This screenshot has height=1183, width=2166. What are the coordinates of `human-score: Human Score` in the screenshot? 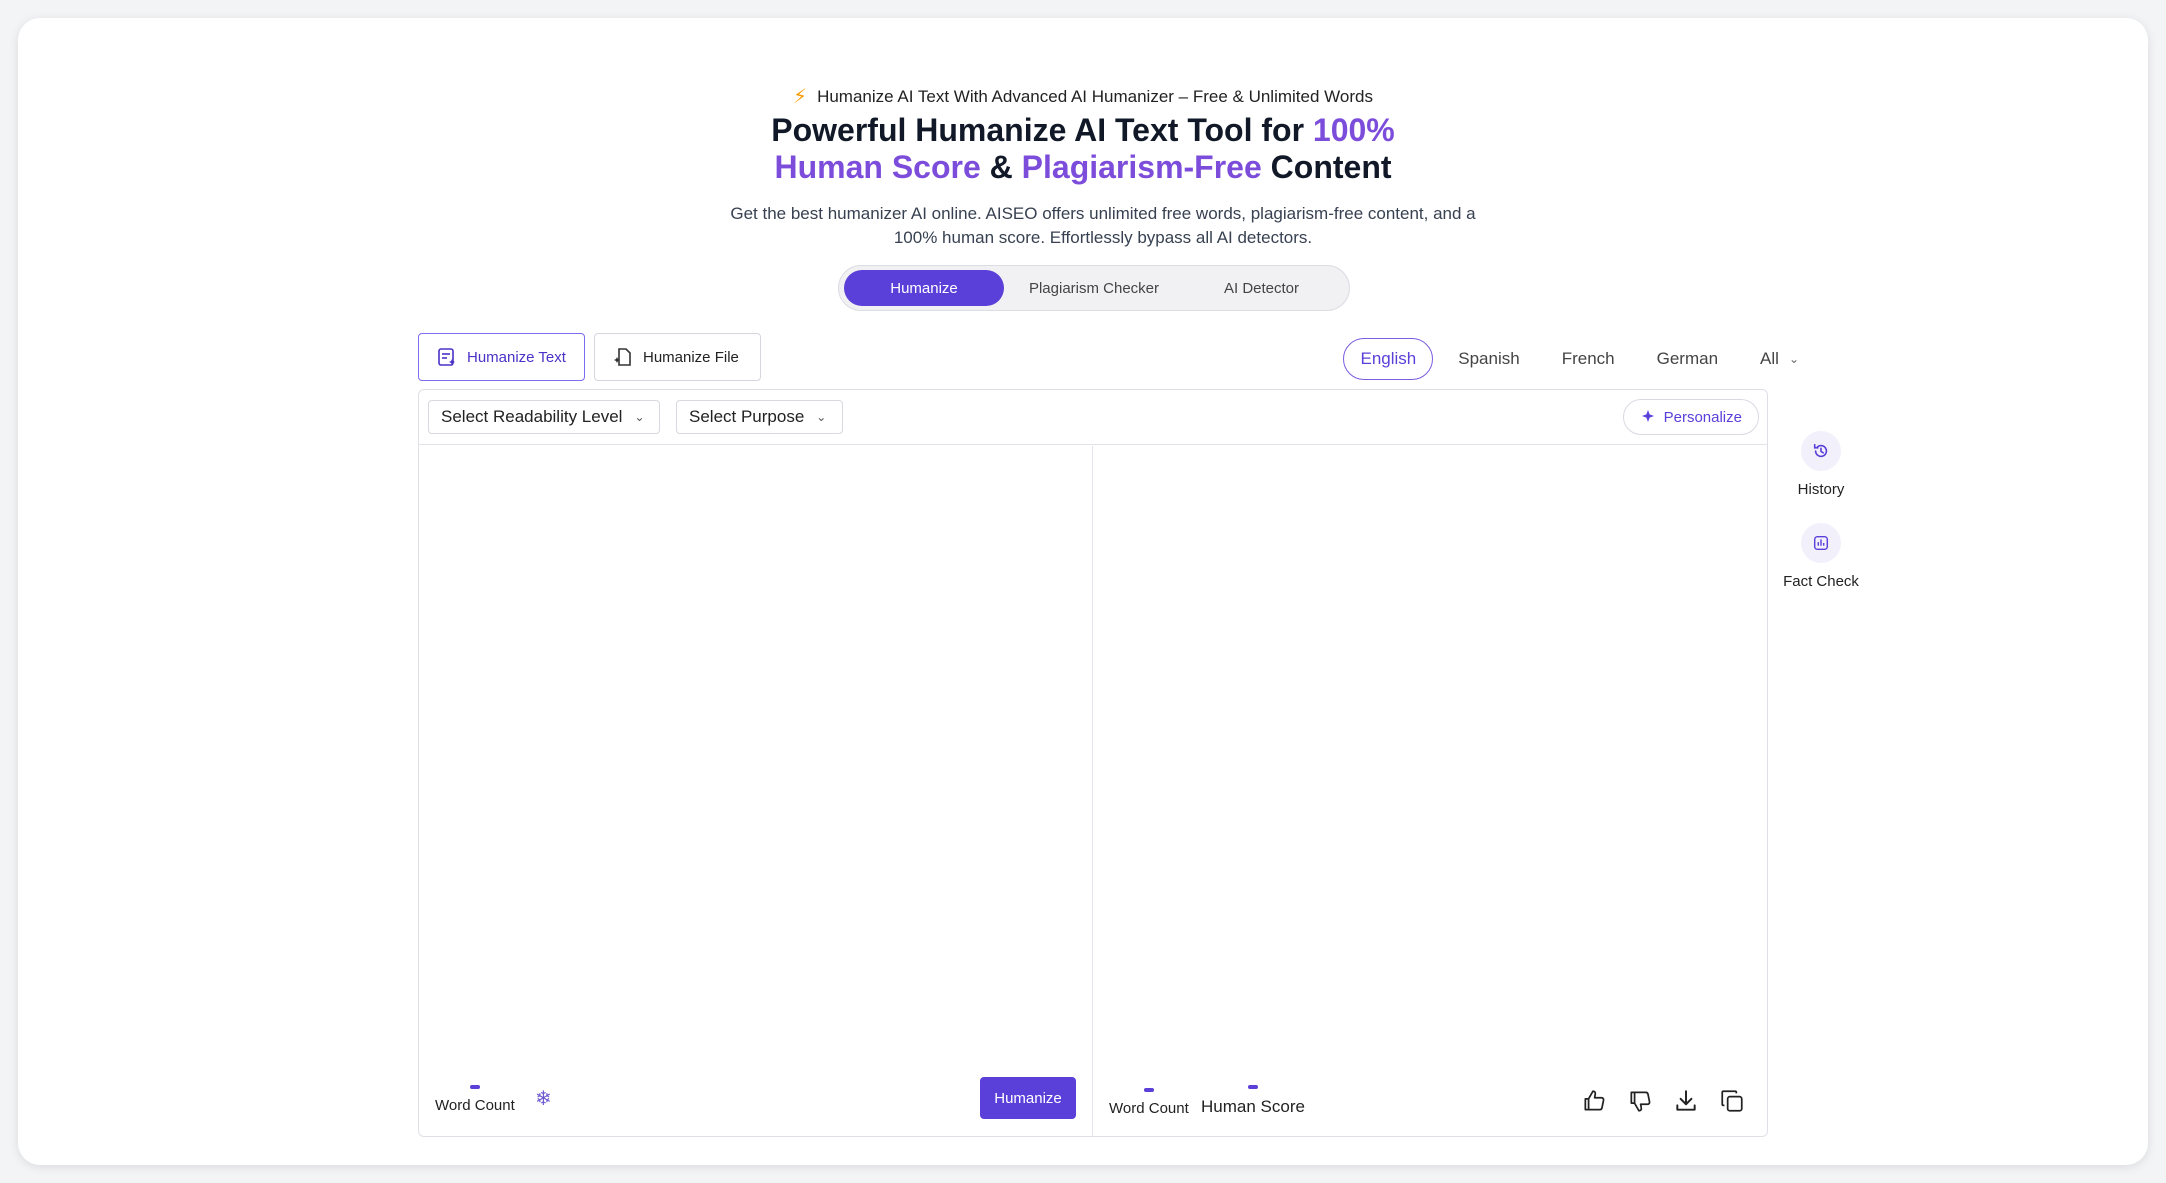 It's located at (1253, 1101).